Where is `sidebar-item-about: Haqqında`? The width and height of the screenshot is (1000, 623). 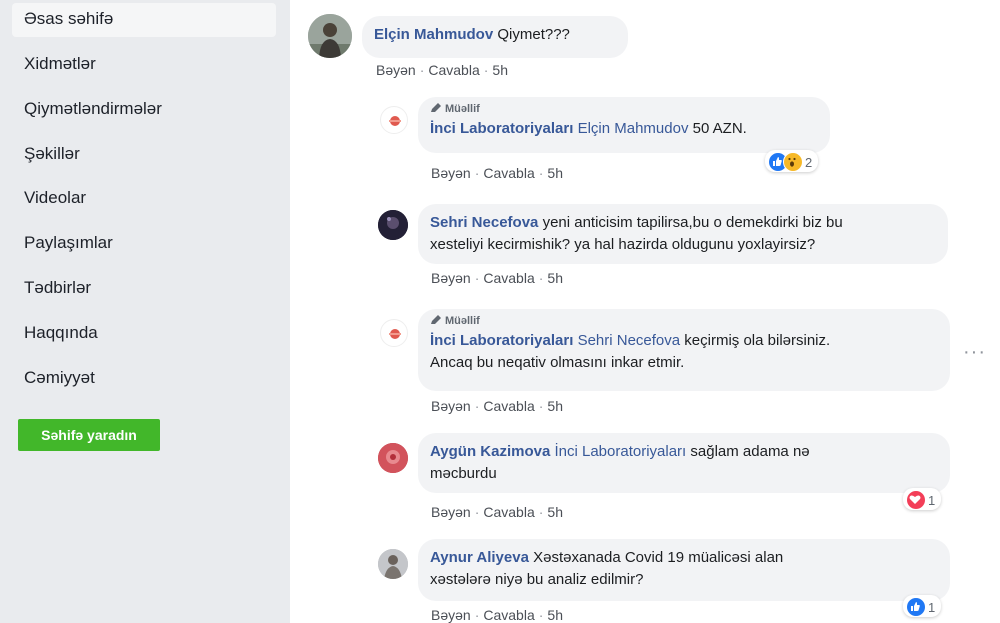
sidebar-item-about: Haqqında is located at coordinates (144, 334).